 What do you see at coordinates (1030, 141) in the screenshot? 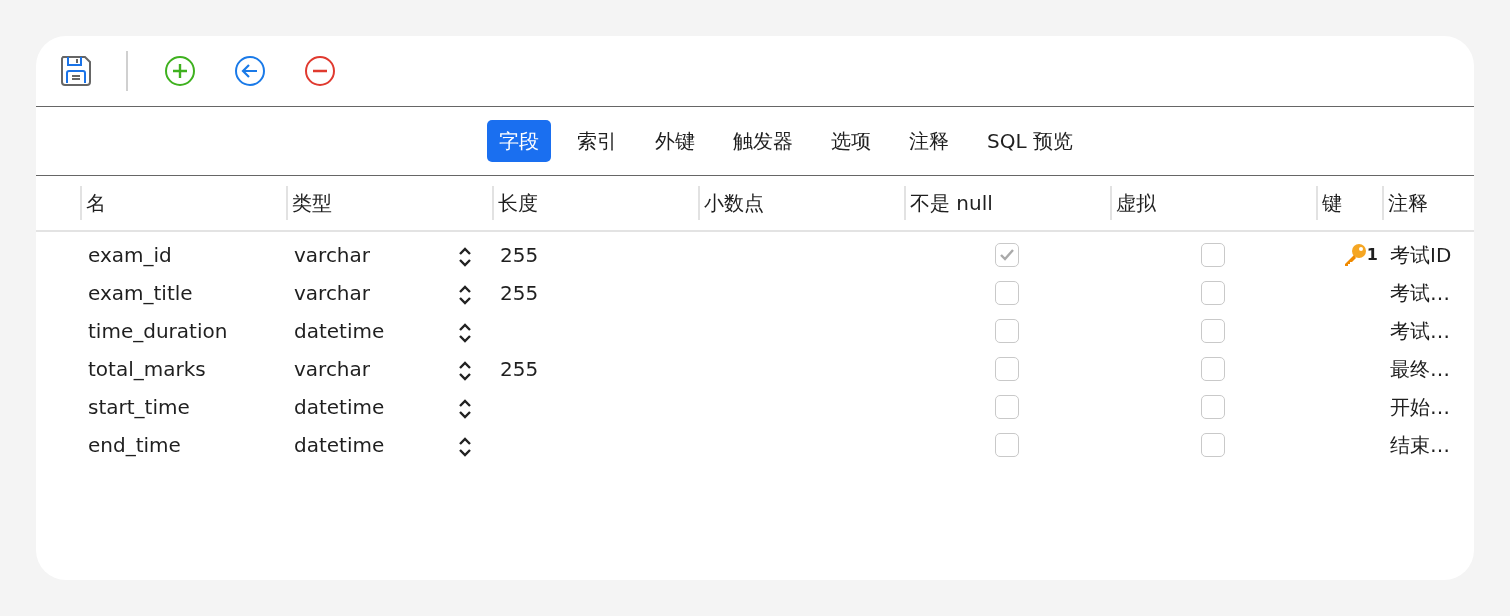
I see `tab: SQL 预览` at bounding box center [1030, 141].